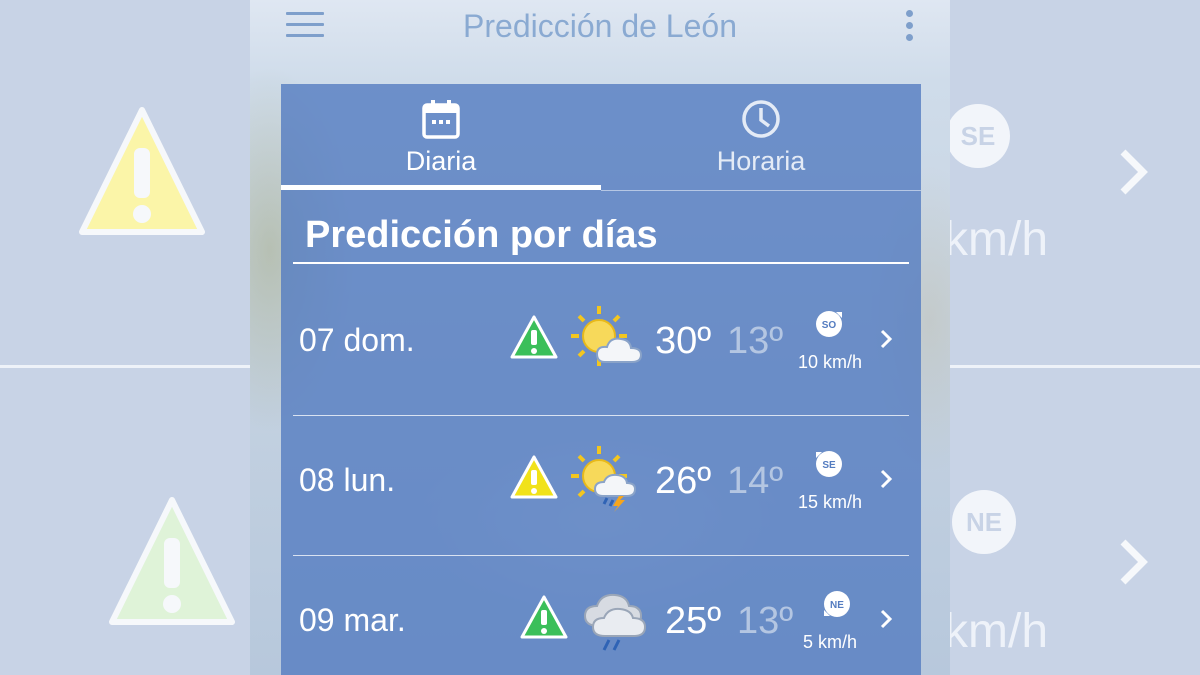  What do you see at coordinates (984, 522) in the screenshot?
I see `wind-badge: NE` at bounding box center [984, 522].